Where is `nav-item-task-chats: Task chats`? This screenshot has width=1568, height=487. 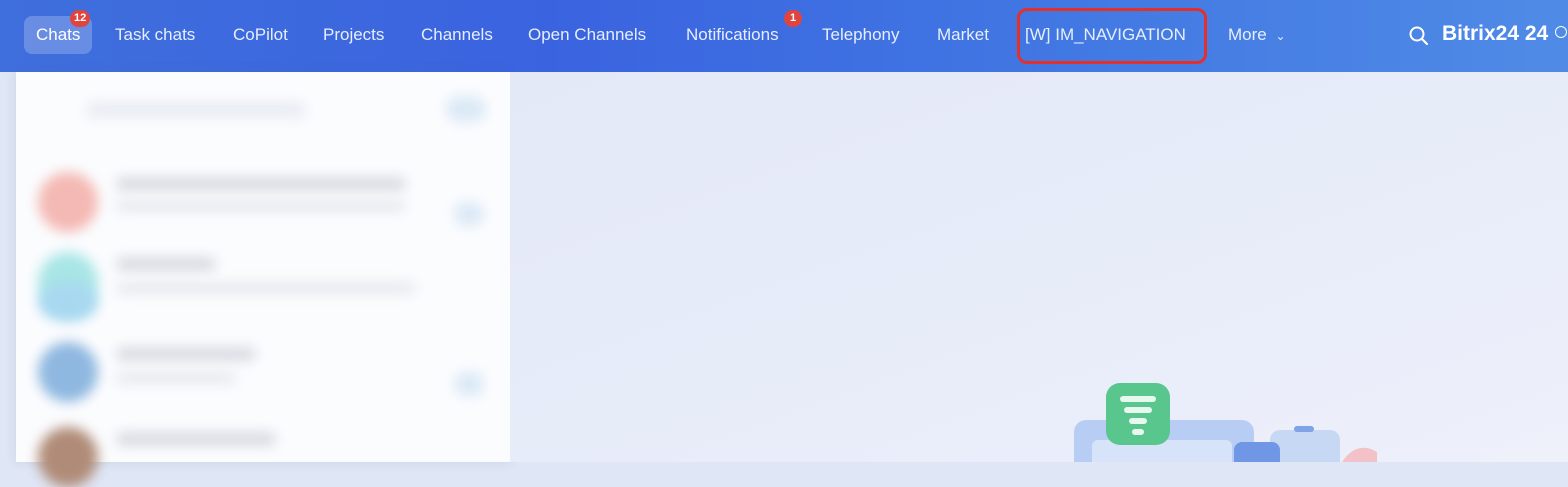
nav-item-task-chats: Task chats is located at coordinates (155, 35).